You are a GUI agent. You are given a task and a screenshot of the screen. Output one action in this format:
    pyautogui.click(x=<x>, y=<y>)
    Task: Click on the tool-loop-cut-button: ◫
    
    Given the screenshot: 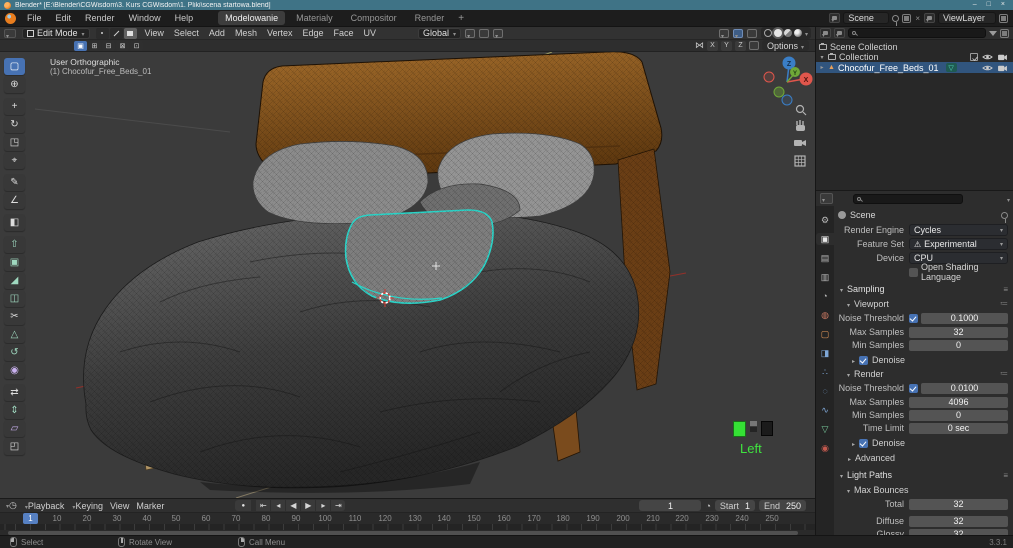 What is the action you would take?
    pyautogui.click(x=14, y=298)
    